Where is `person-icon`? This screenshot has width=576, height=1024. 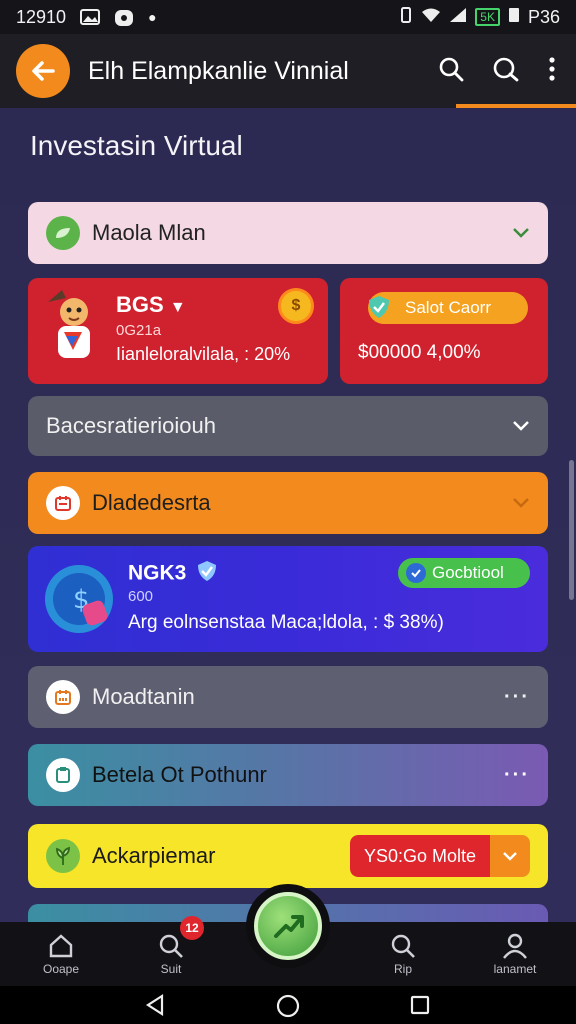 person-icon is located at coordinates (515, 946).